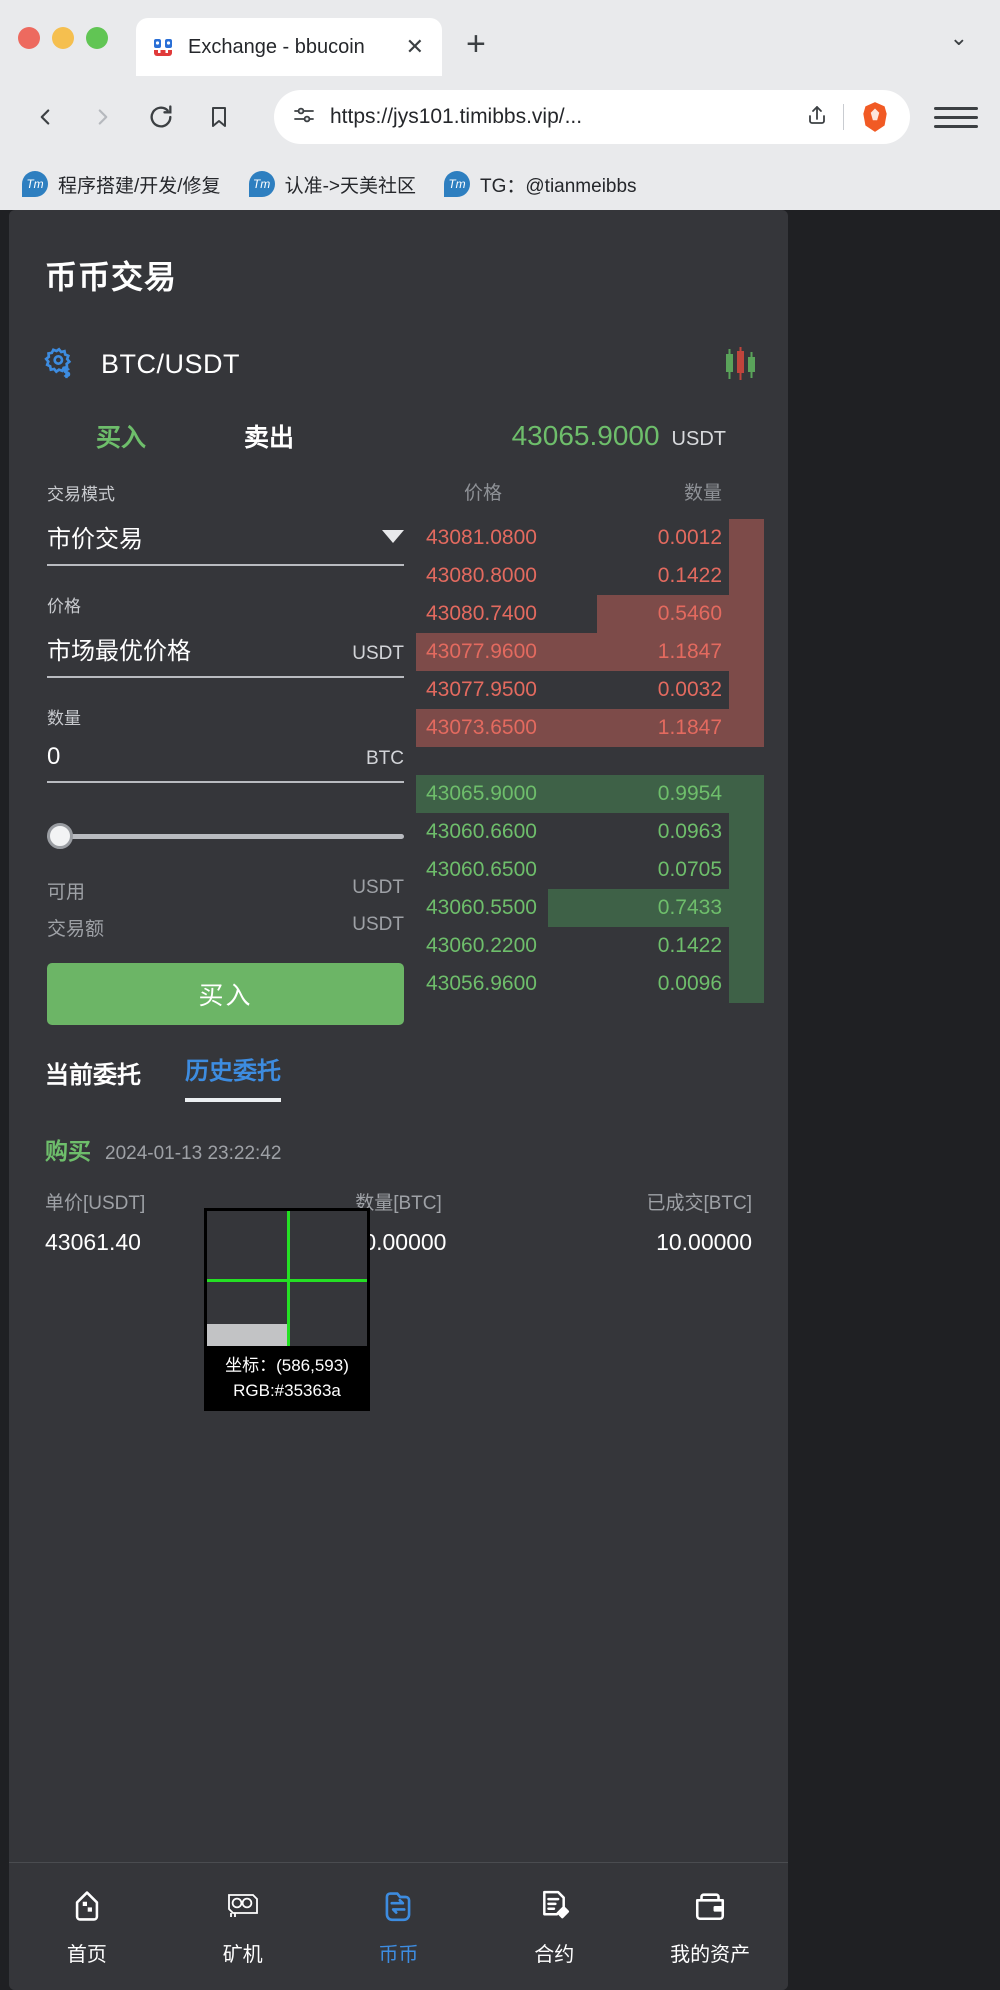 The image size is (1000, 1990). What do you see at coordinates (233, 1076) in the screenshot?
I see `tab-history-orders: 历史委托` at bounding box center [233, 1076].